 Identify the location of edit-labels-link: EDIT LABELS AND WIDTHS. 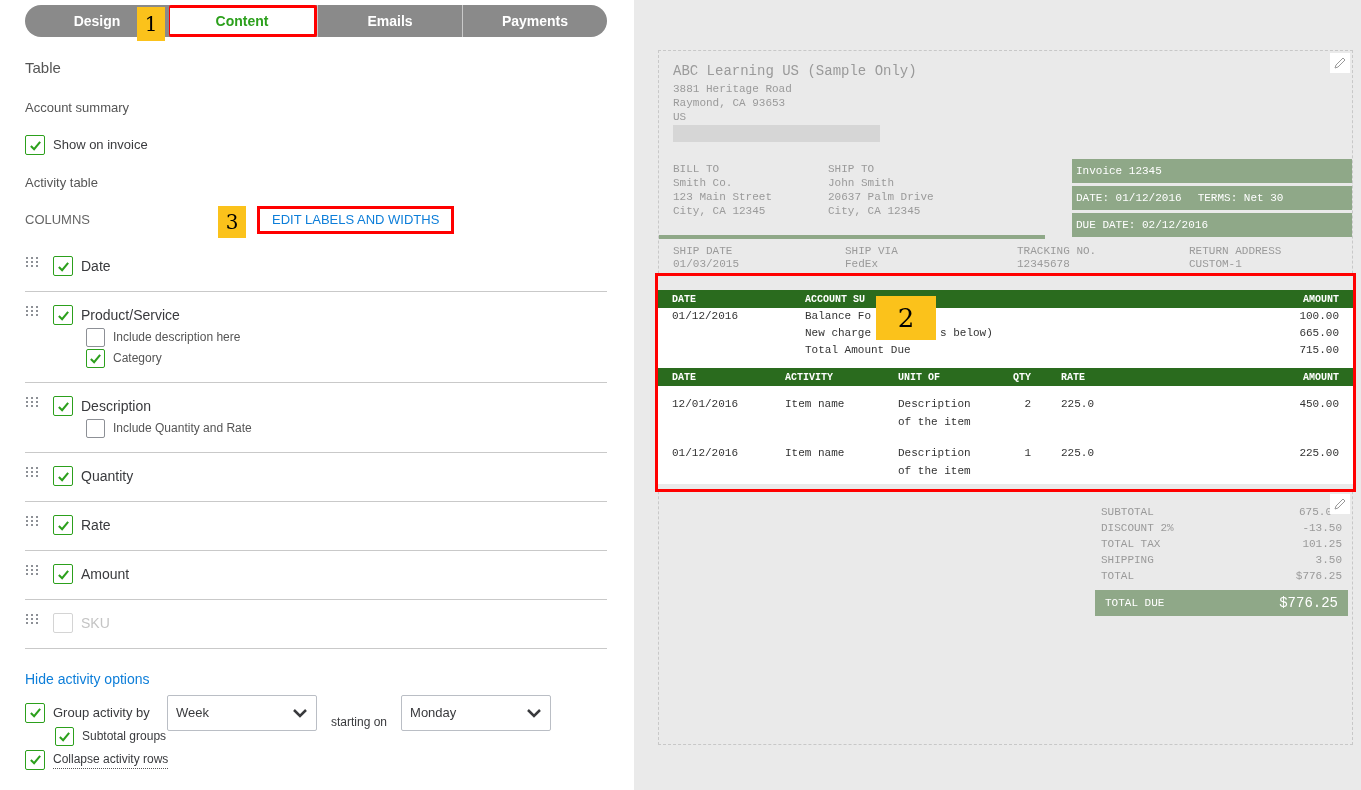
(356, 219).